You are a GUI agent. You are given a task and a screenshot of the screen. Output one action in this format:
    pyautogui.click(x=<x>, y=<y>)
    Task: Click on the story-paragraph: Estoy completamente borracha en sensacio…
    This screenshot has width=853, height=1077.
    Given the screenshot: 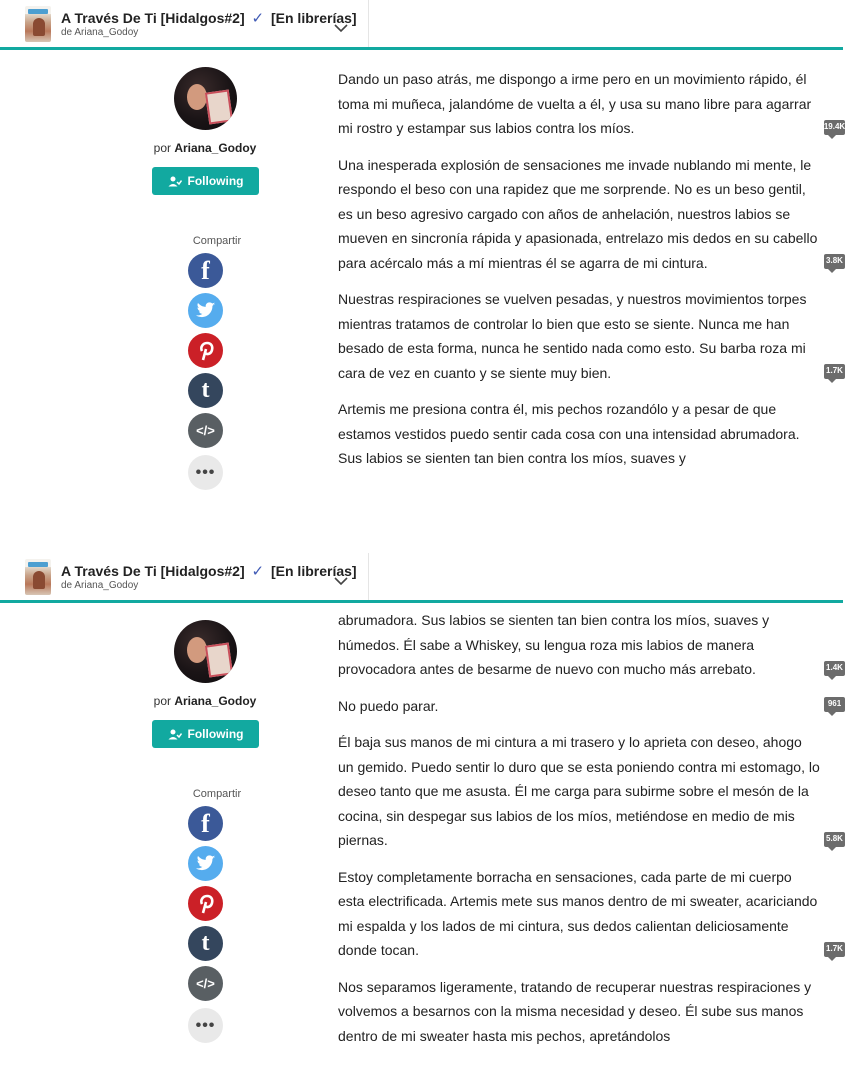 What is the action you would take?
    pyautogui.click(x=591, y=914)
    